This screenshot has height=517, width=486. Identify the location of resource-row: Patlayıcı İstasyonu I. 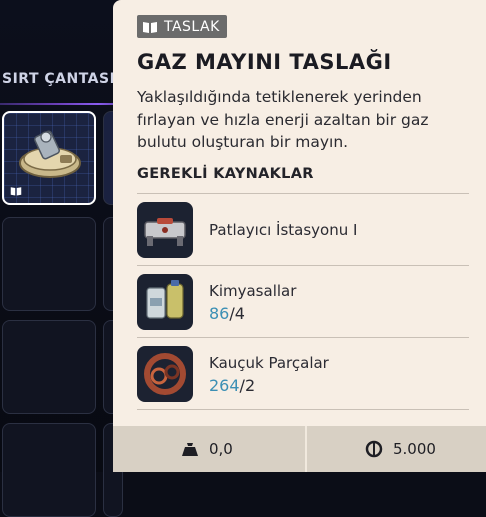
(303, 229).